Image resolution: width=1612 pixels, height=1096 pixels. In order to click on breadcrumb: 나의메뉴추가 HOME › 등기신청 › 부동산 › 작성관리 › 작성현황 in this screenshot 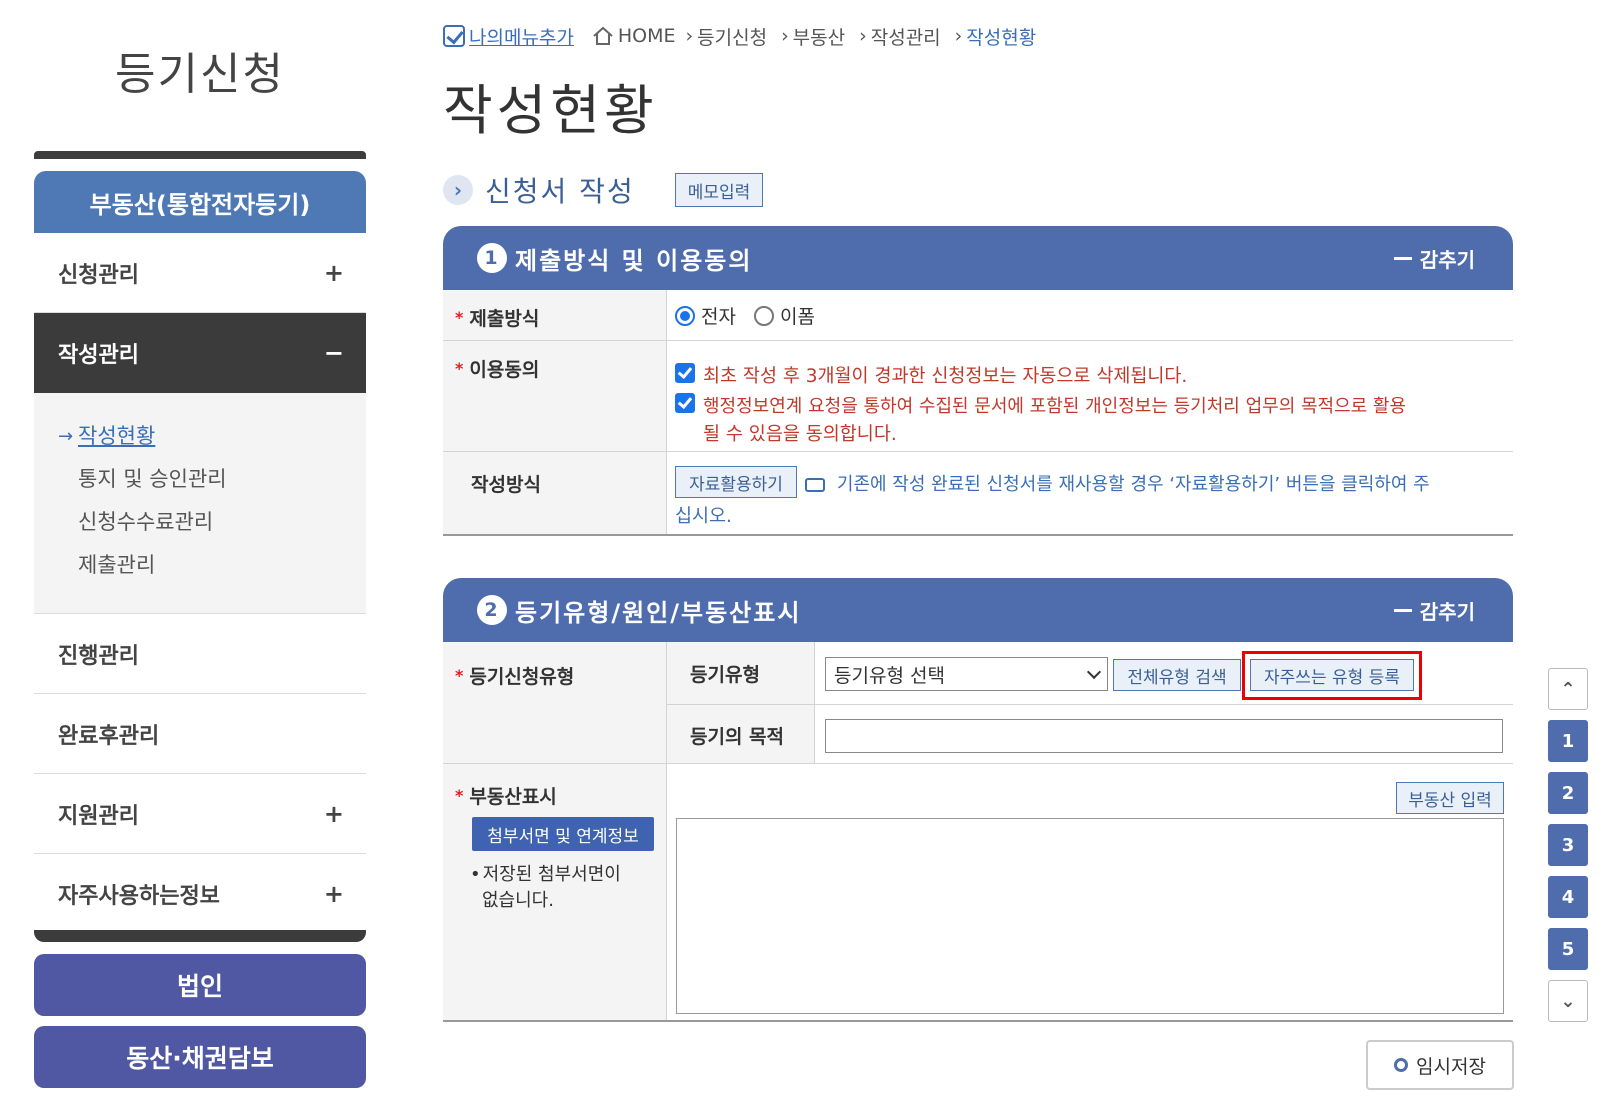, I will do `click(739, 36)`.